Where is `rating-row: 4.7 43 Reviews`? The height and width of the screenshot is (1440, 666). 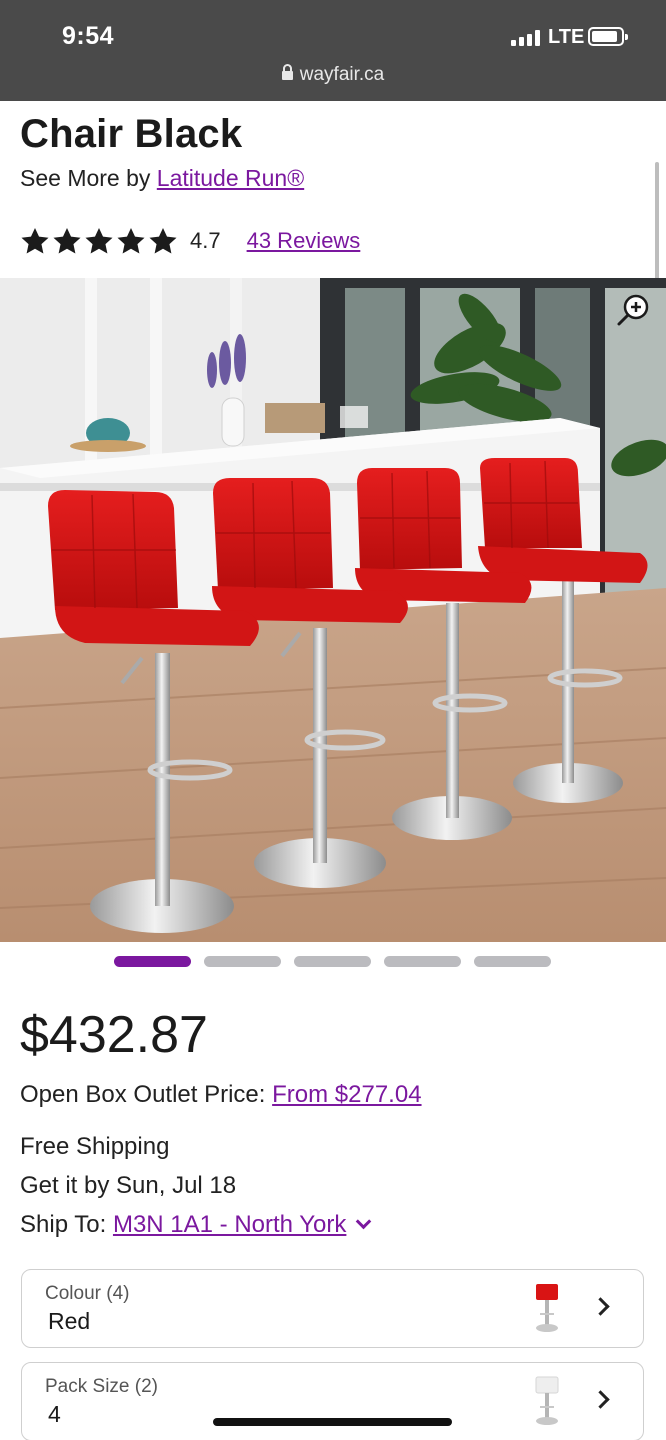 rating-row: 4.7 43 Reviews is located at coordinates (190, 241).